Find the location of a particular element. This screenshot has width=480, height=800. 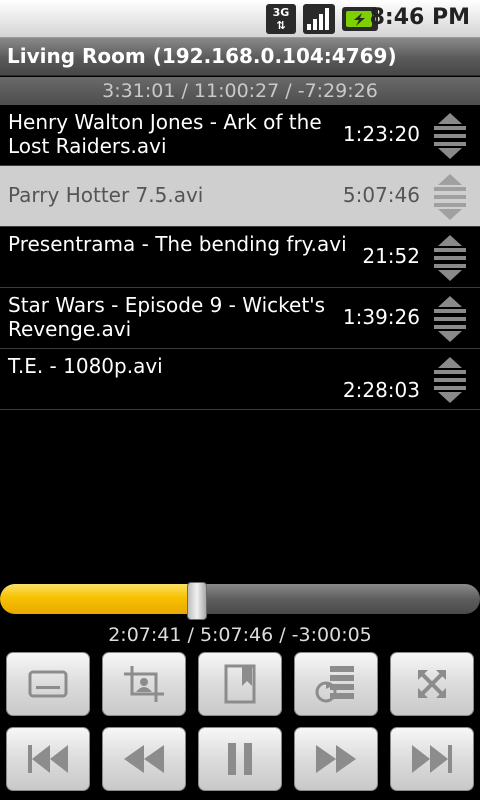

network-type-label: 3G is located at coordinates (281, 12).